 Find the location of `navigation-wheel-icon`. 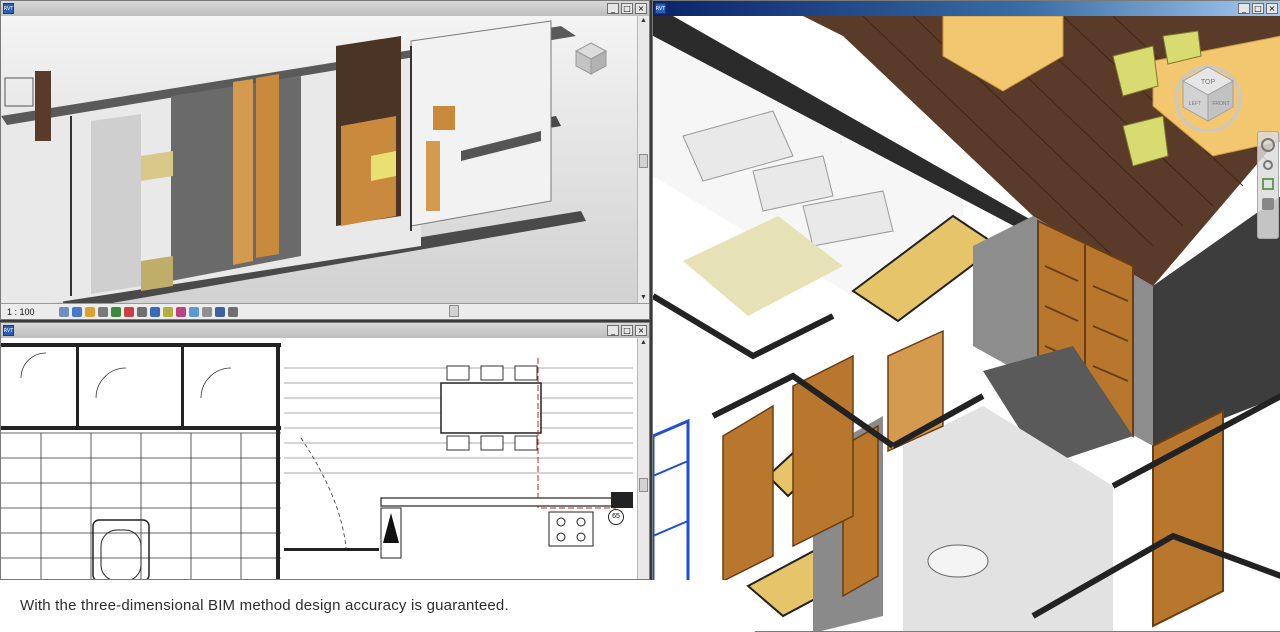

navigation-wheel-icon is located at coordinates (1268, 145).